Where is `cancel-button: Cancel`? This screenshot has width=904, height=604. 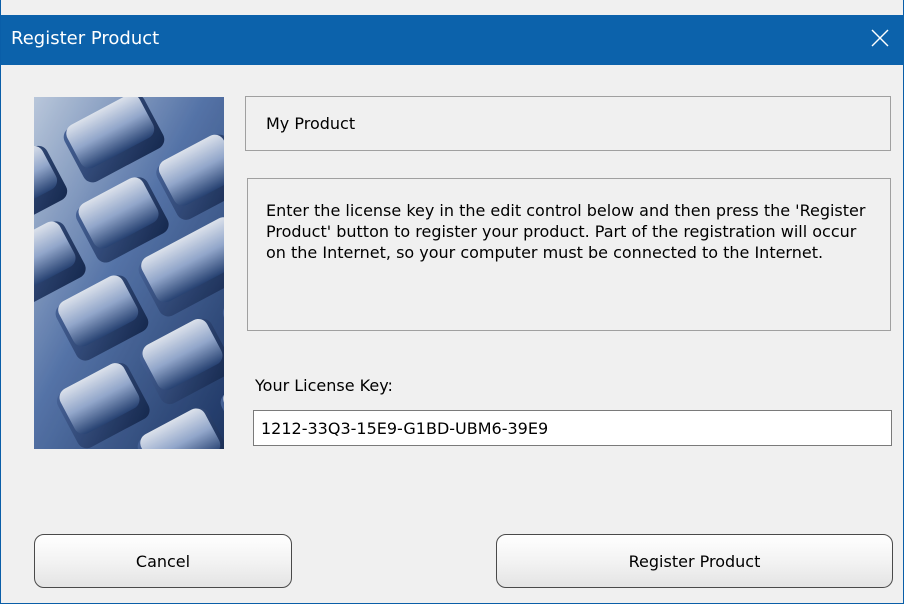
cancel-button: Cancel is located at coordinates (163, 561).